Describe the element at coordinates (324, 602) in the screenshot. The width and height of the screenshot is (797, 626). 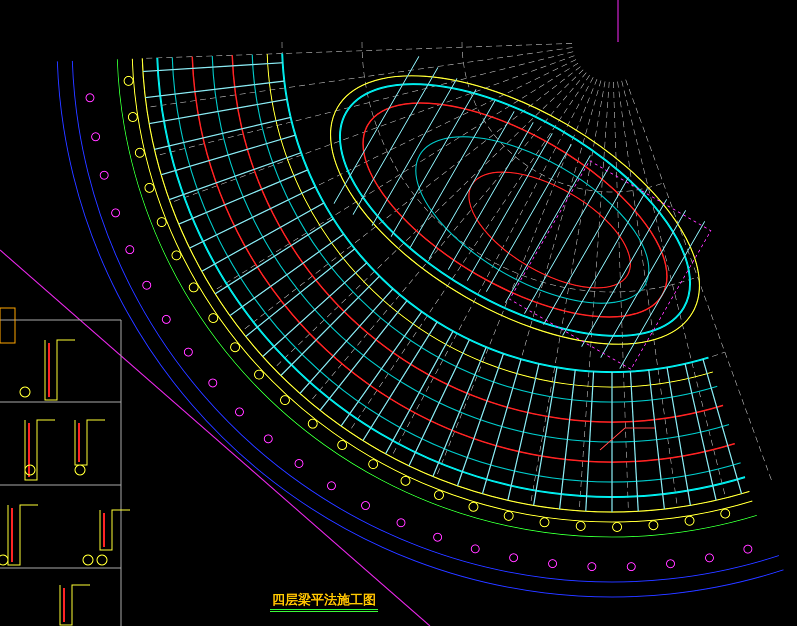
I see `drawing-title: 四层梁平法施工图` at that location.